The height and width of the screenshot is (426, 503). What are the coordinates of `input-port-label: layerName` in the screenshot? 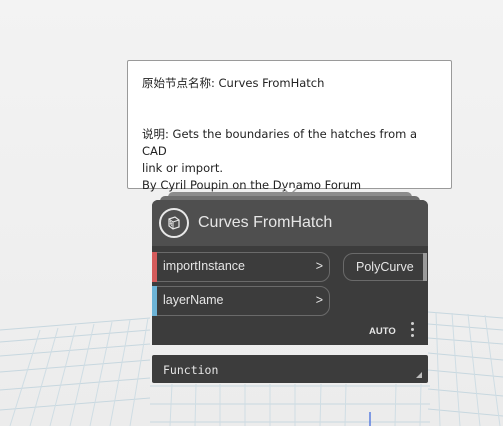 It's located at (193, 300).